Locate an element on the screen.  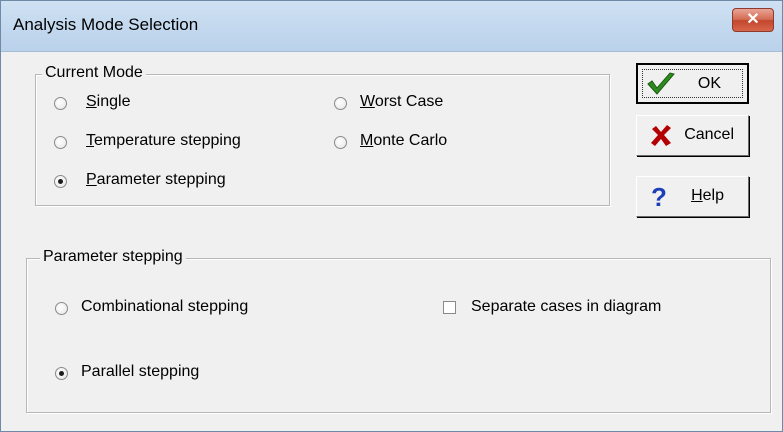
cancel-button: Cancel is located at coordinates (692, 135).